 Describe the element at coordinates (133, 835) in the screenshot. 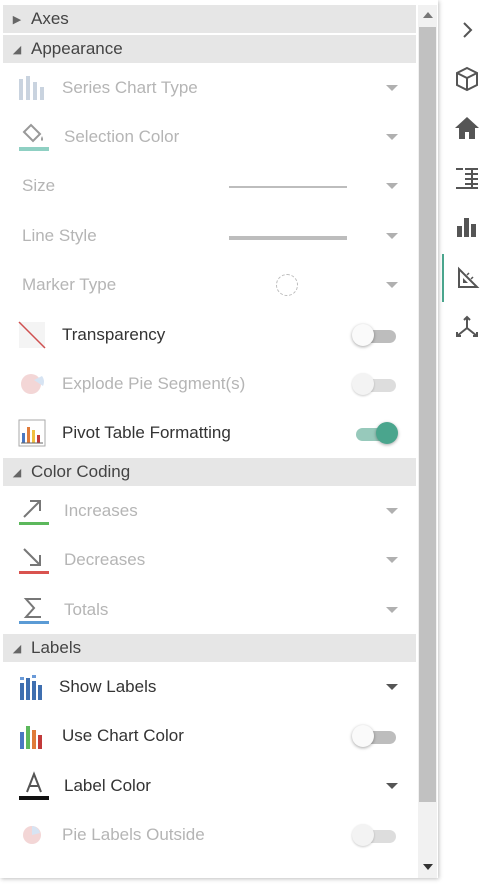

I see `pie-labels-outside-label: Pie Labels Outside` at that location.